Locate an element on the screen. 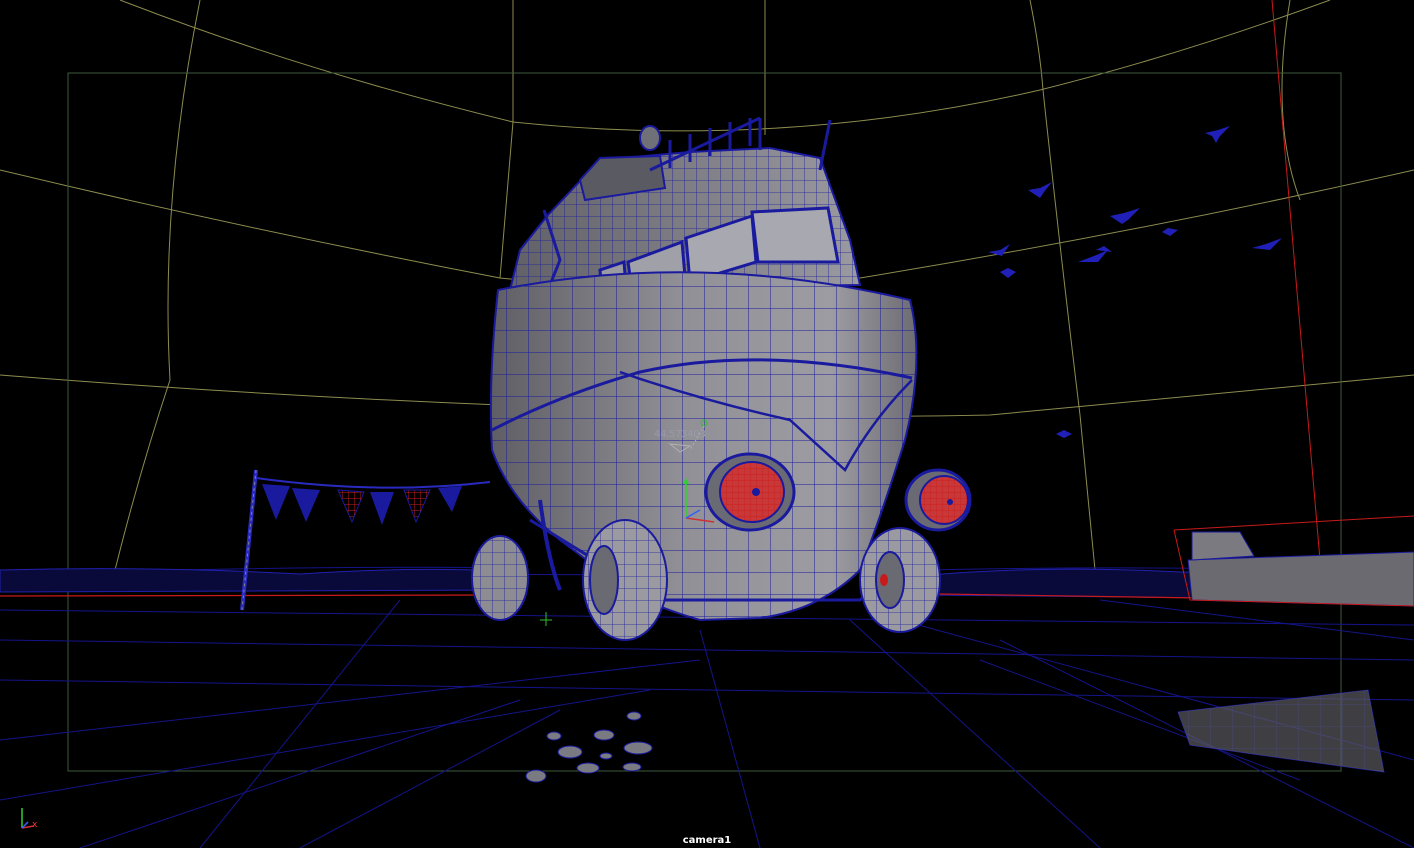 The height and width of the screenshot is (848, 1414). camera-frustum-line is located at coordinates (1296, 280).